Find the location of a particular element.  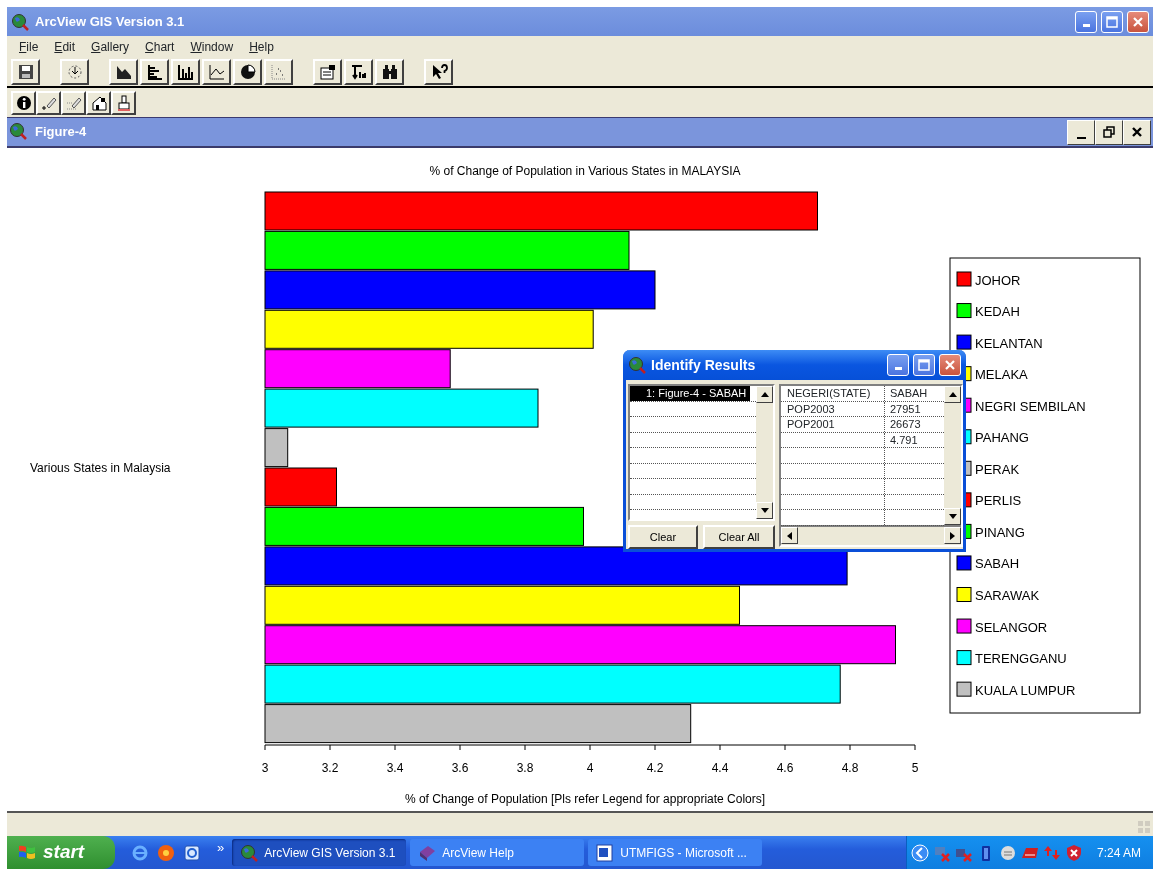

tick-label: 4.6 is located at coordinates (785, 768).